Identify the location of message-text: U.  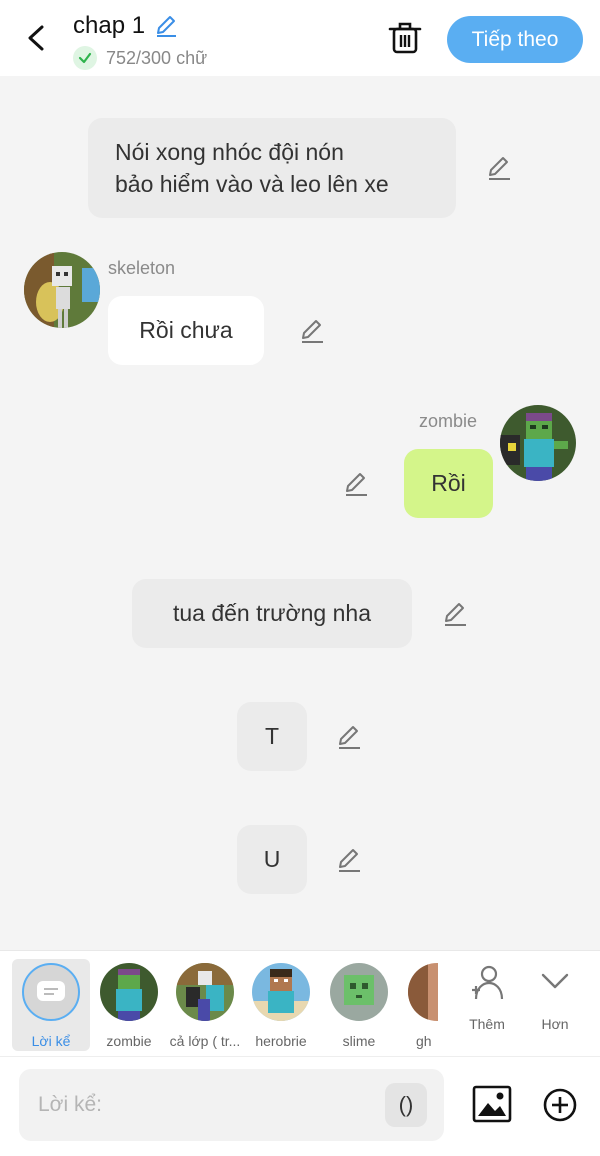
(272, 859).